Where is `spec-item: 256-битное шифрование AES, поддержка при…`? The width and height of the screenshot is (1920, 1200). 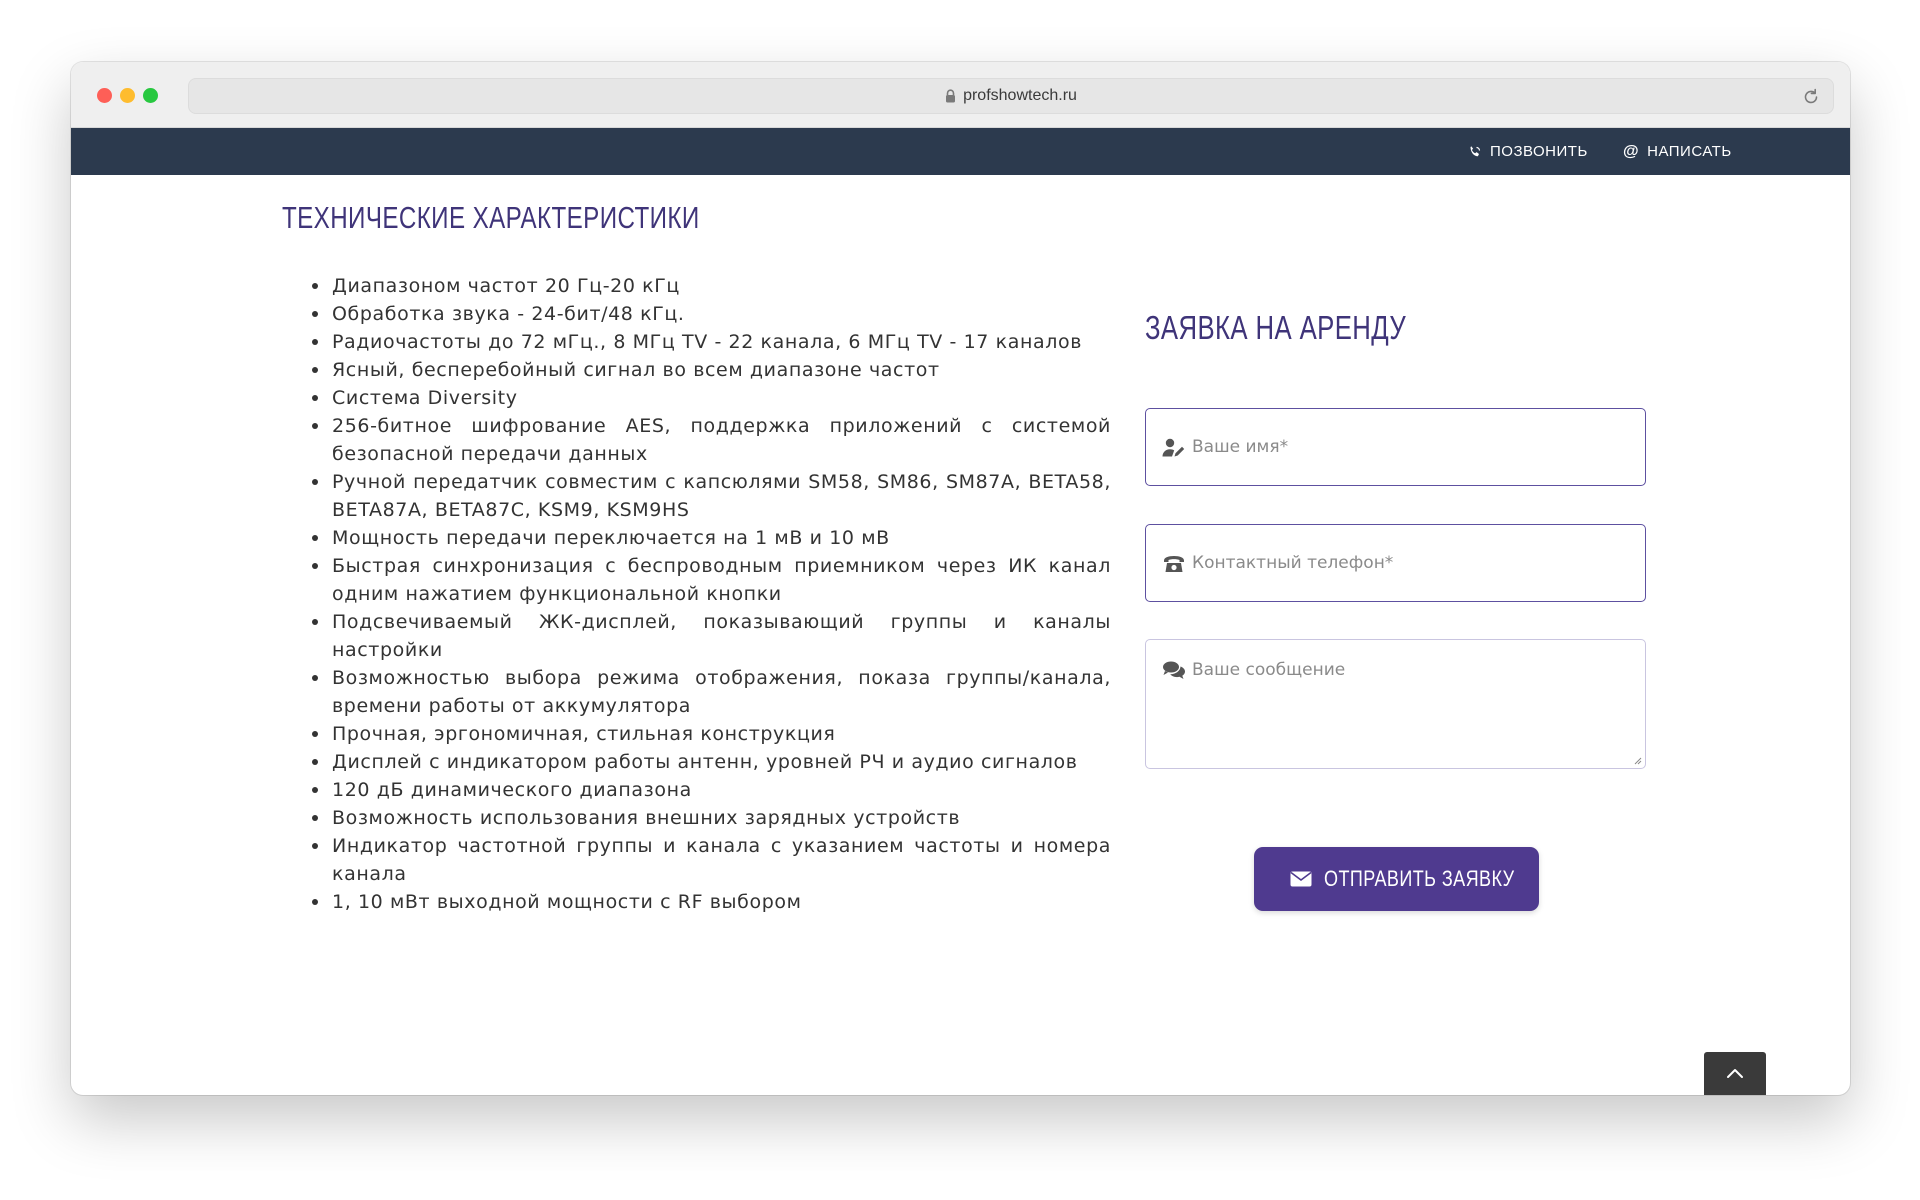 spec-item: 256-битное шифрование AES, поддержка при… is located at coordinates (711, 440).